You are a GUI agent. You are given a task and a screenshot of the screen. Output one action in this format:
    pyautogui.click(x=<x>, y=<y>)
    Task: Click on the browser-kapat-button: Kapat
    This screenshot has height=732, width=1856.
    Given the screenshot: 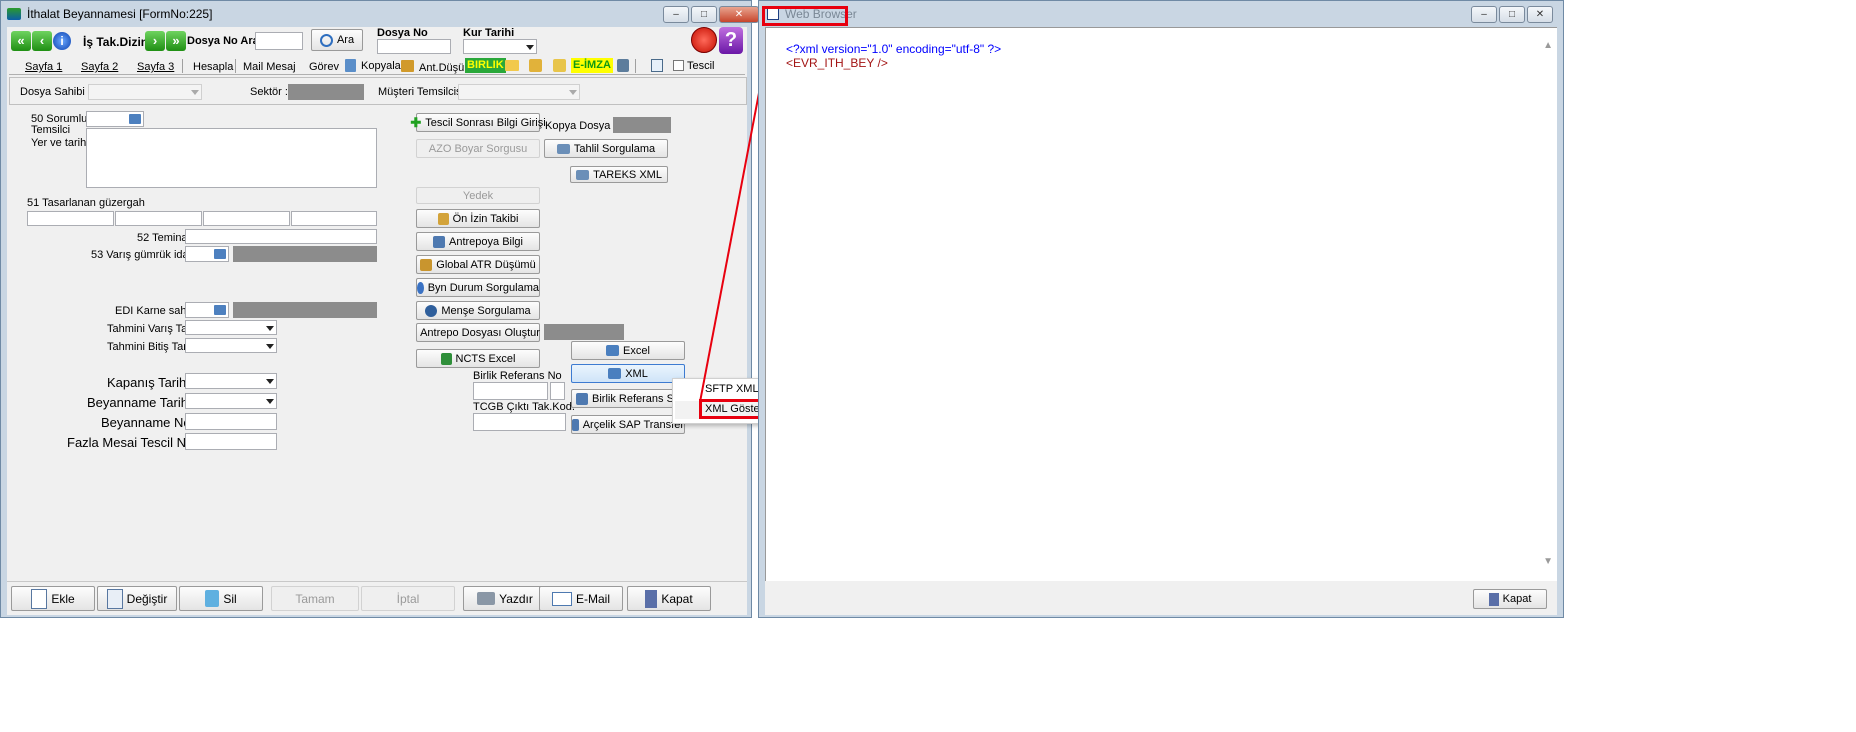 What is the action you would take?
    pyautogui.click(x=1510, y=599)
    